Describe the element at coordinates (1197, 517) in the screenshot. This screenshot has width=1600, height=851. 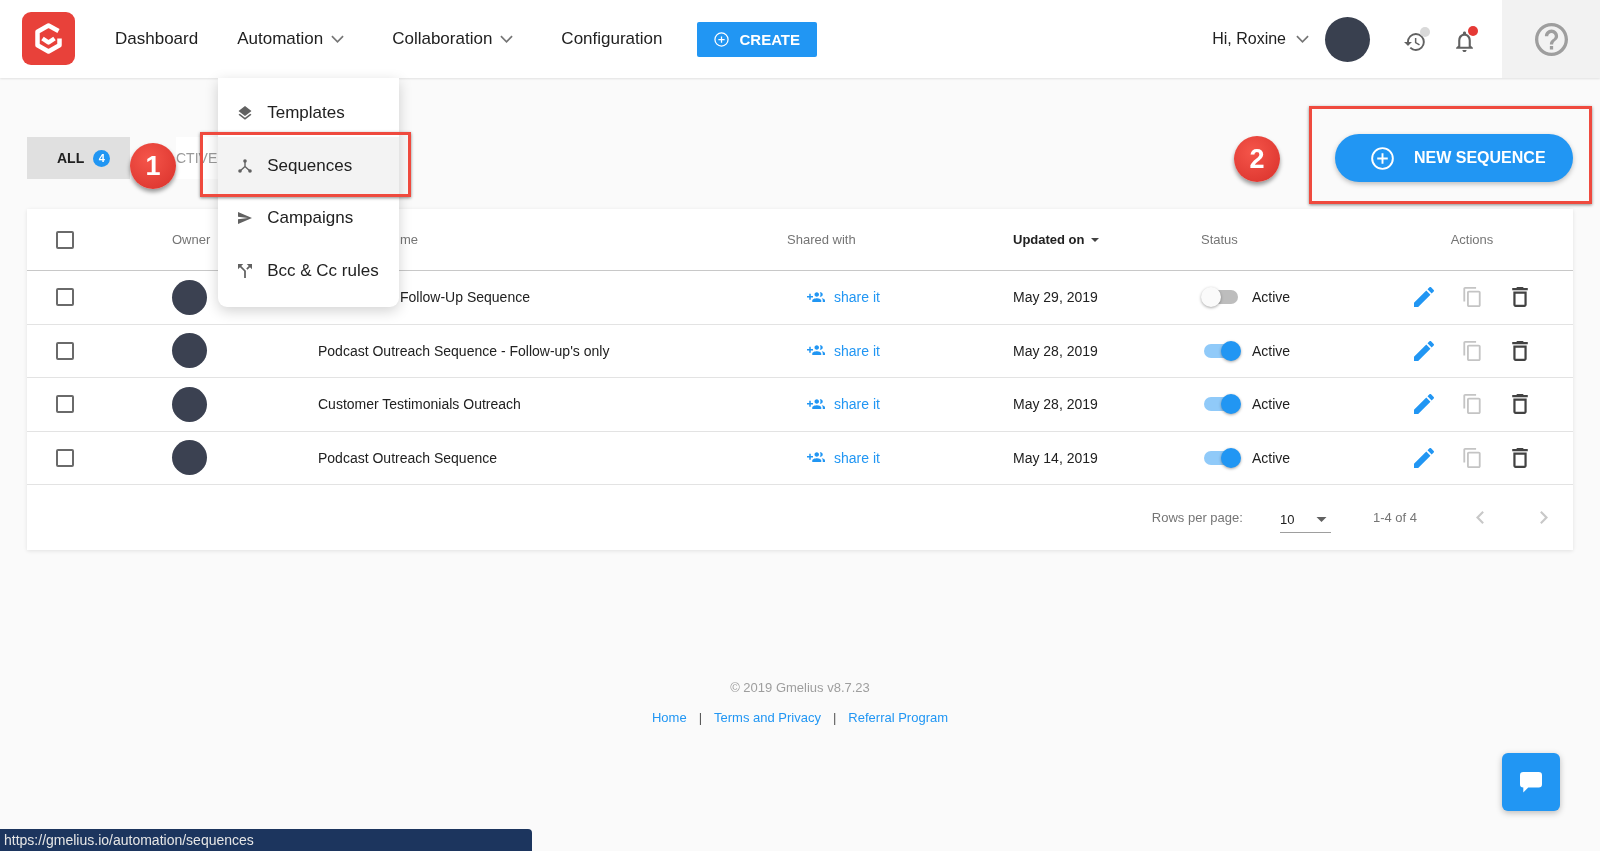
I see `rows-per-page-label: Rows per page:` at that location.